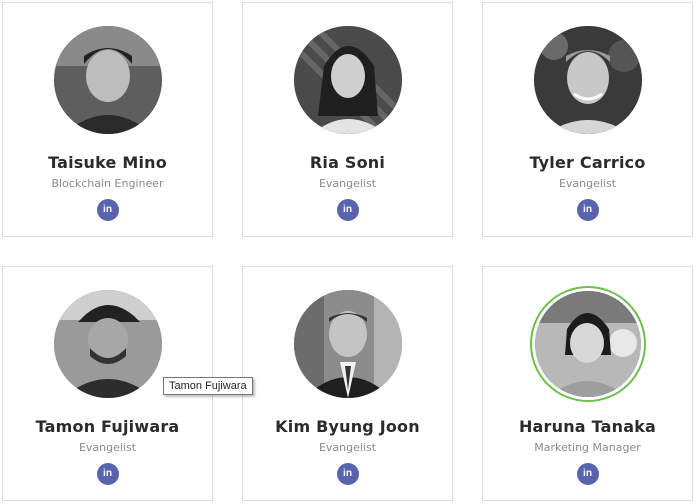  What do you see at coordinates (107, 162) in the screenshot?
I see `member-name: Taisuke Mino` at bounding box center [107, 162].